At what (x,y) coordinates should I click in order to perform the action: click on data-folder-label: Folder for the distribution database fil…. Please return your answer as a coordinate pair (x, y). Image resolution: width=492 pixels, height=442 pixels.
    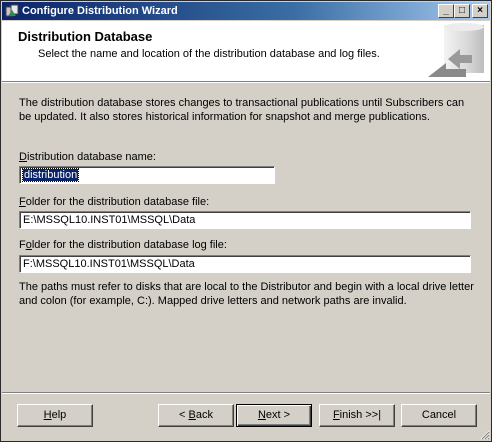
    Looking at the image, I should click on (114, 202).